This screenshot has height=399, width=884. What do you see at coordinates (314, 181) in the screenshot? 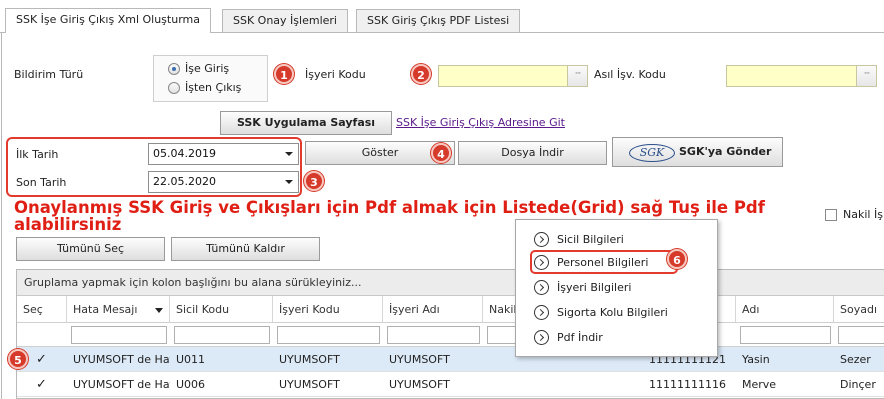
I see `step-badge-3: 3` at bounding box center [314, 181].